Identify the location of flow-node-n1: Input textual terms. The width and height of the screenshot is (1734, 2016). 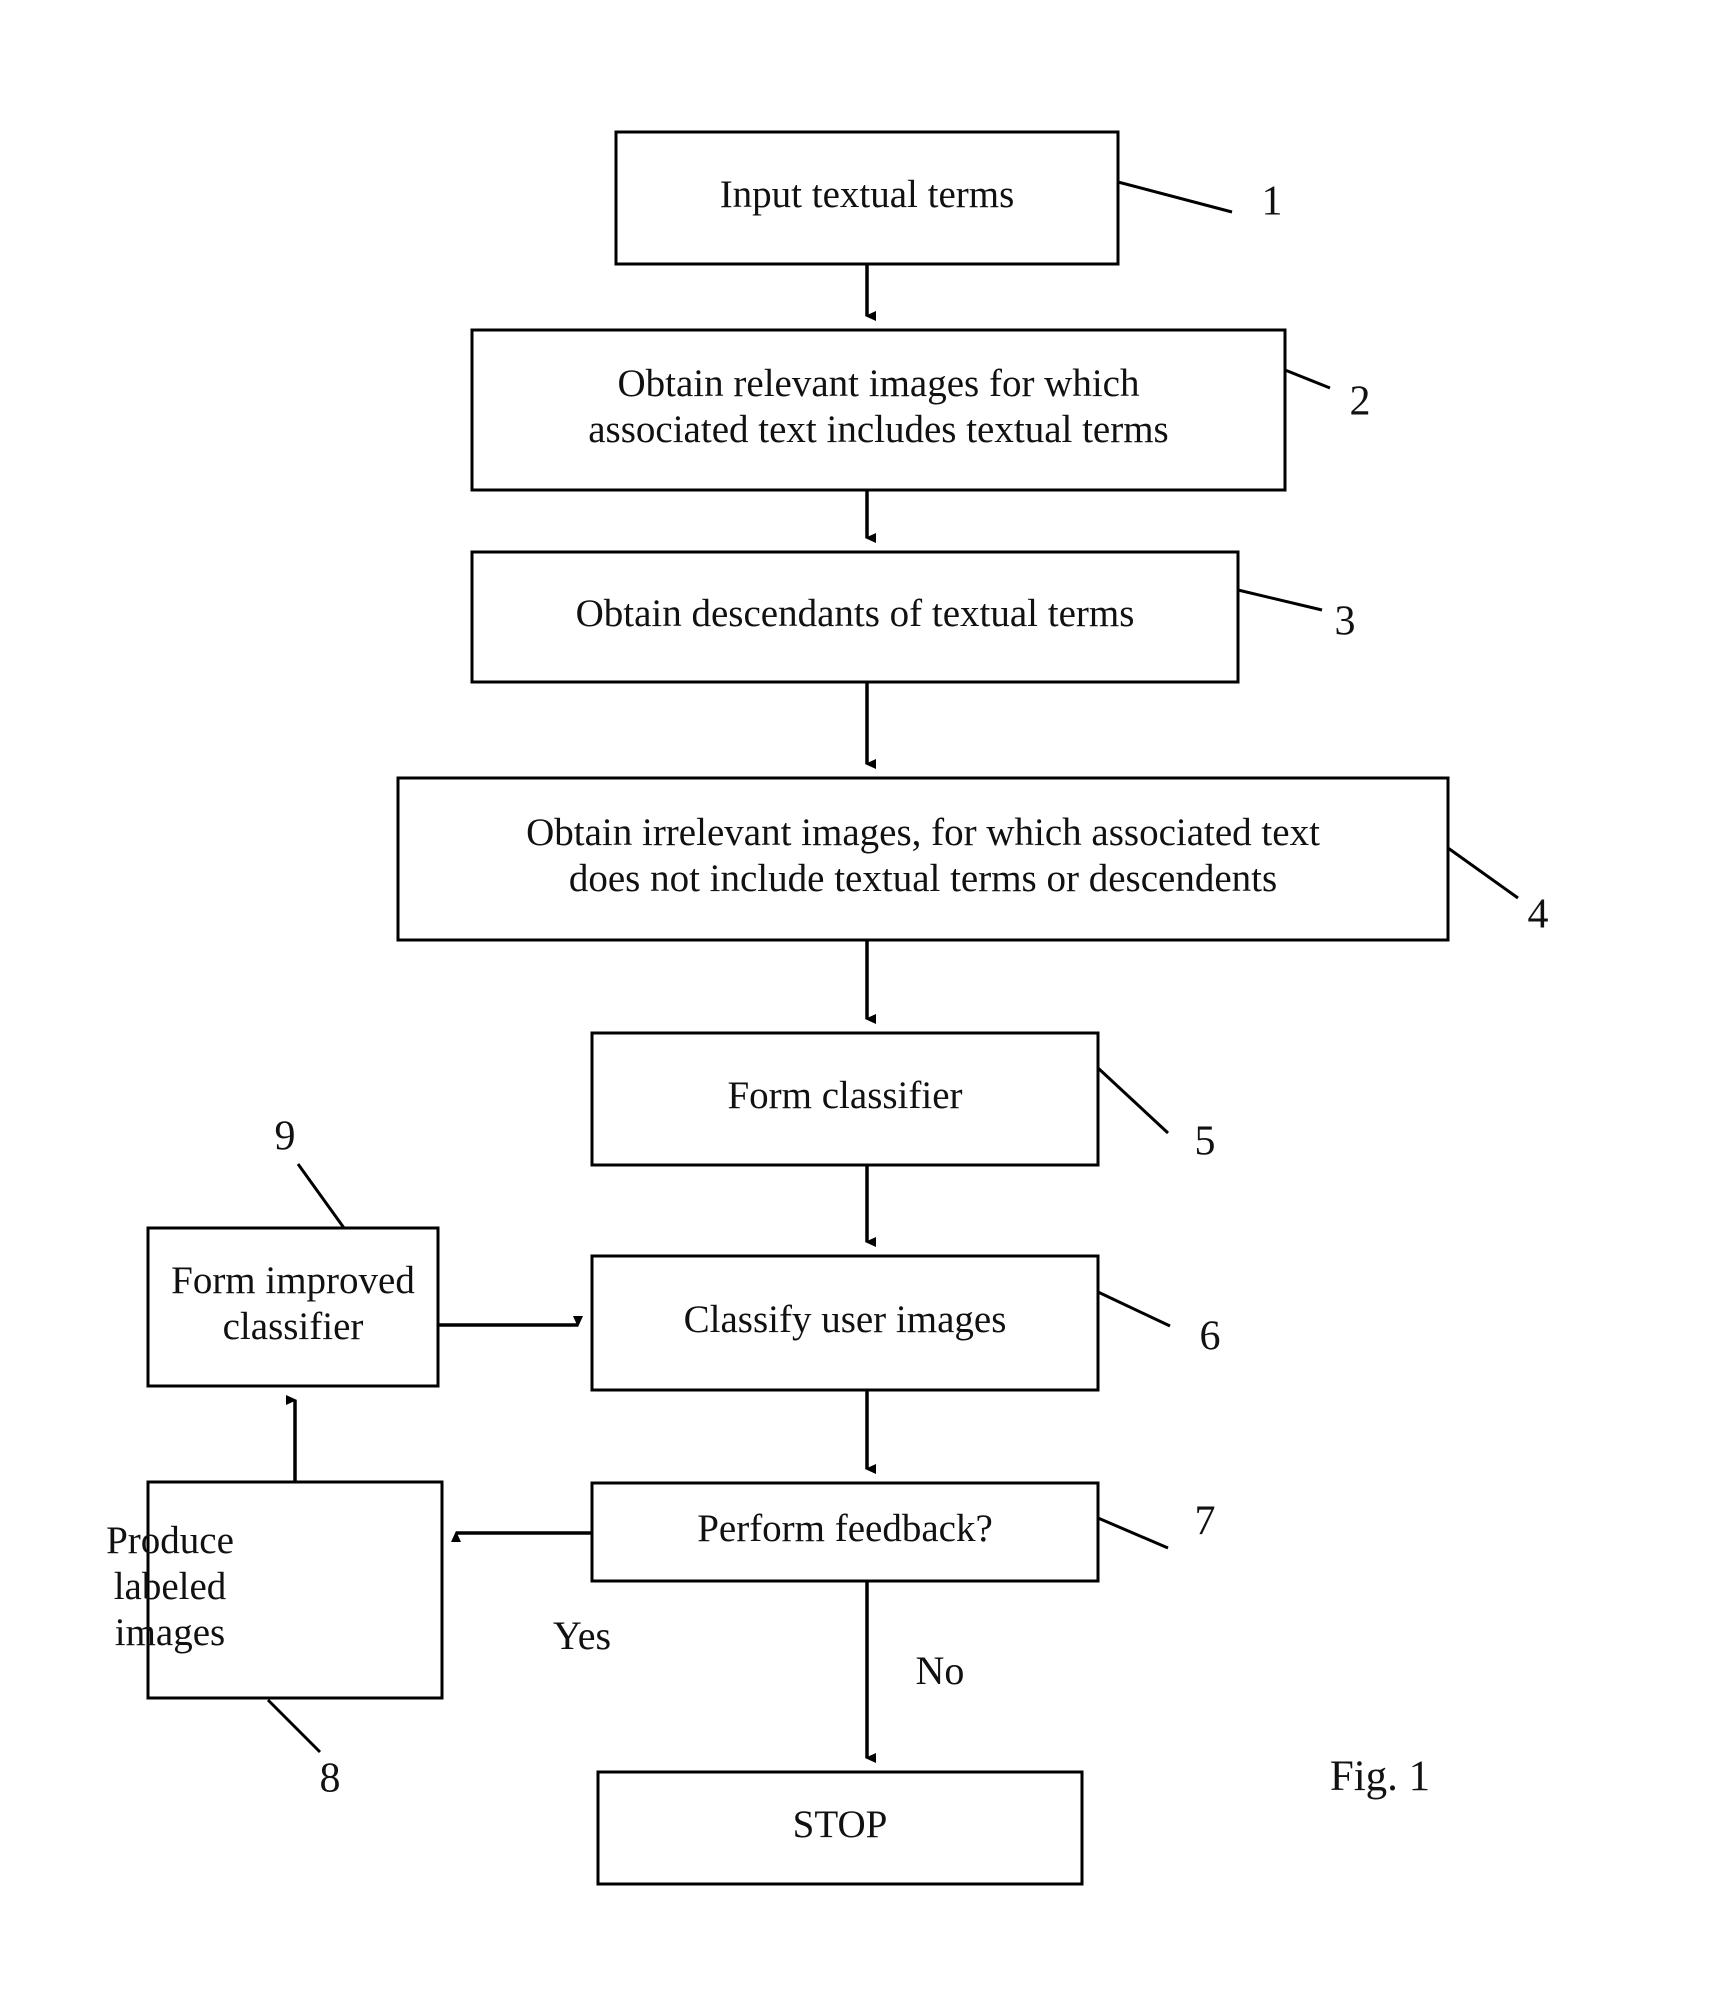
(867, 198).